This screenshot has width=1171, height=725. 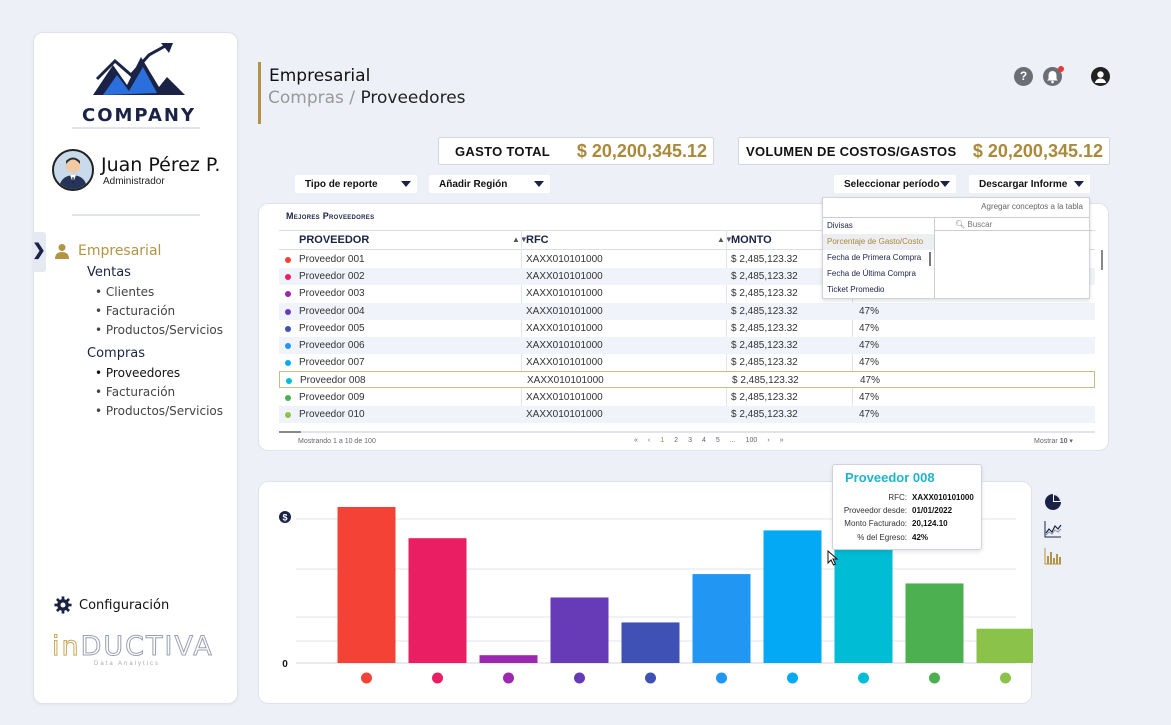 What do you see at coordinates (676, 440) in the screenshot?
I see `page-2: 2` at bounding box center [676, 440].